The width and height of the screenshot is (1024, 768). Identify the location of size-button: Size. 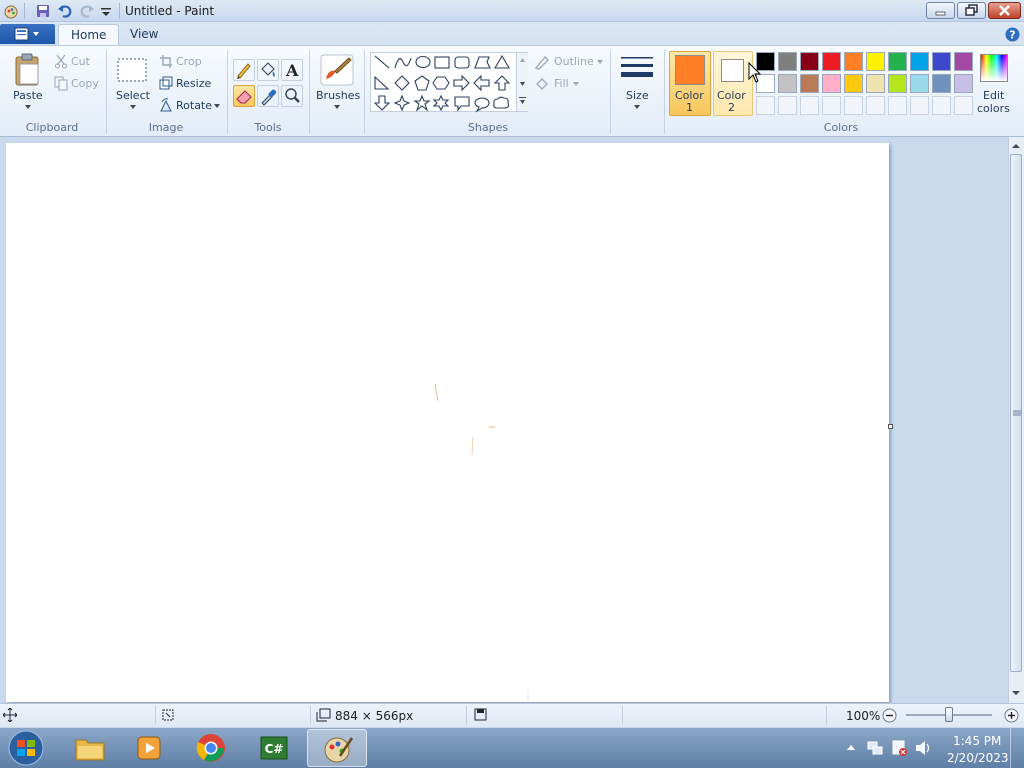
(636, 82).